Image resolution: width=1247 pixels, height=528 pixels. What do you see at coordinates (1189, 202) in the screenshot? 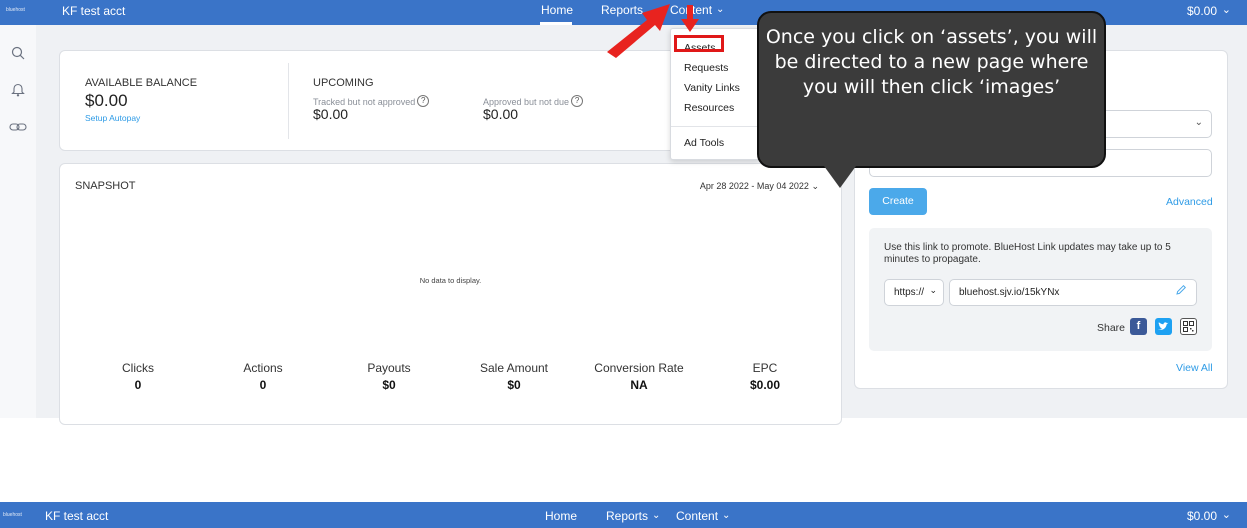
I see `advanced-link: Advanced` at bounding box center [1189, 202].